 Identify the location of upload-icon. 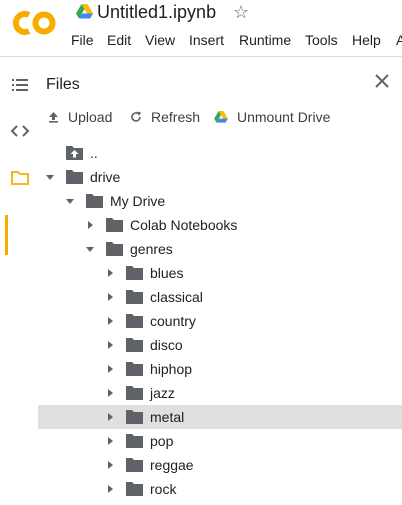
(53, 117).